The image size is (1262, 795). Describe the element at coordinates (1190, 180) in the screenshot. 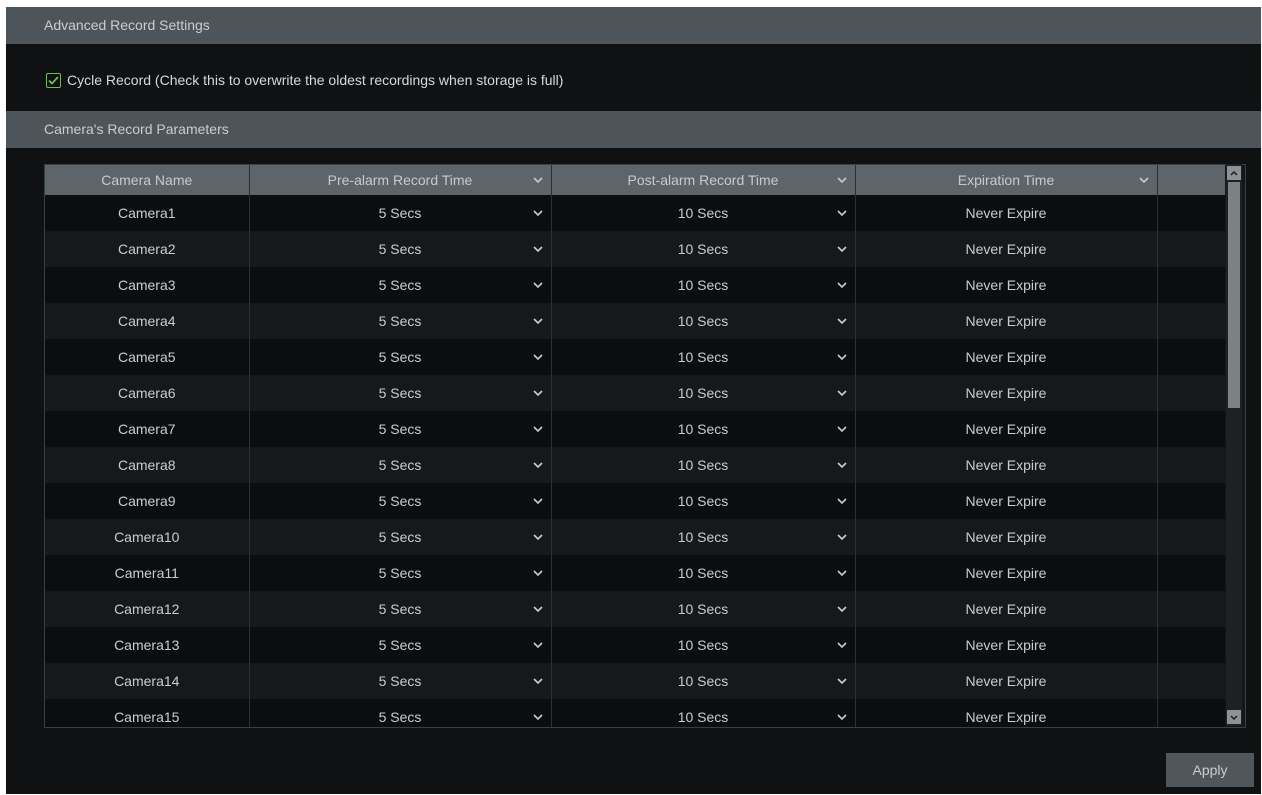

I see `col-header-blank` at that location.